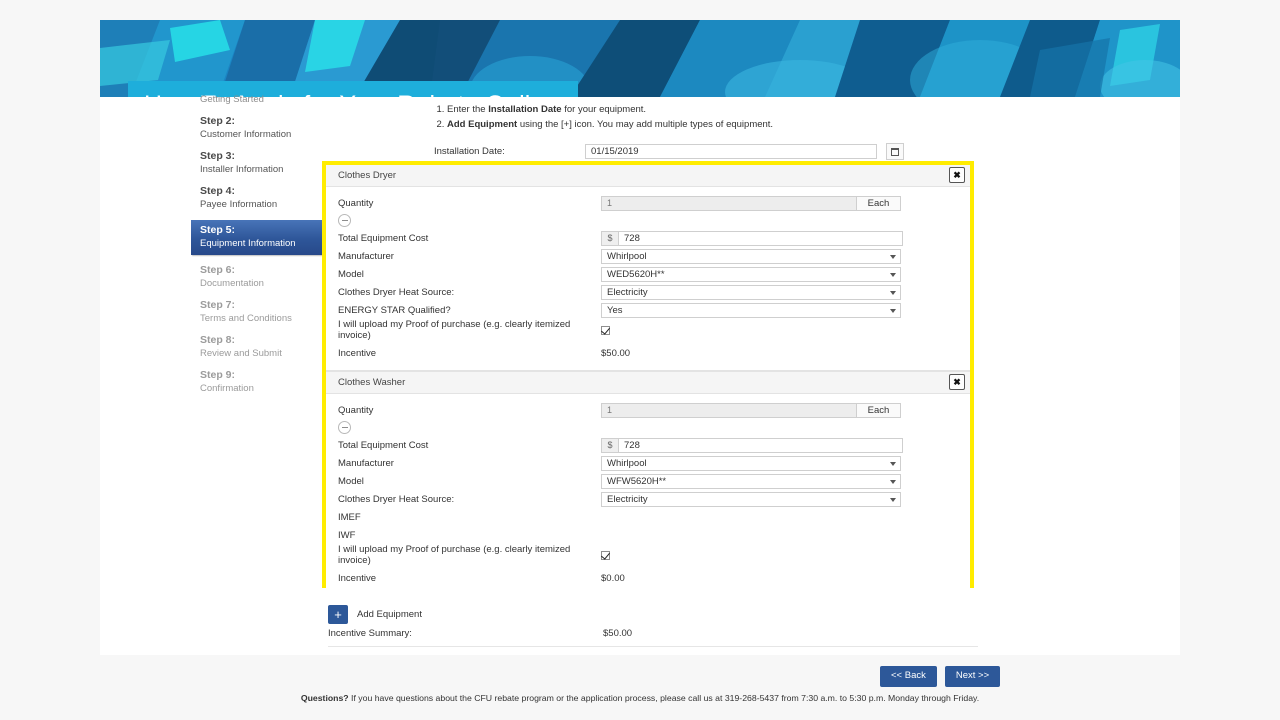 This screenshot has width=1280, height=720. Describe the element at coordinates (246, 318) in the screenshot. I see `sidebar-item-label: Terms and Conditions` at that location.